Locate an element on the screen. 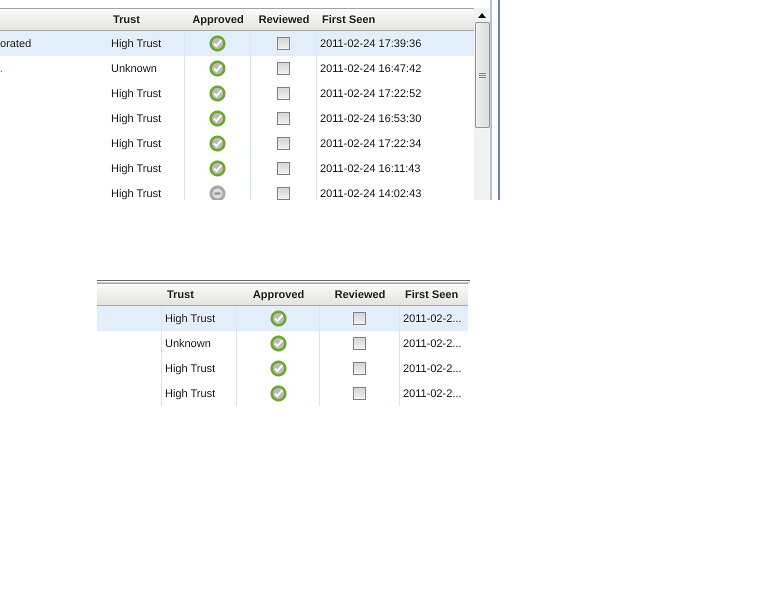 The height and width of the screenshot is (614, 768). table-cell: orated is located at coordinates (54, 43).